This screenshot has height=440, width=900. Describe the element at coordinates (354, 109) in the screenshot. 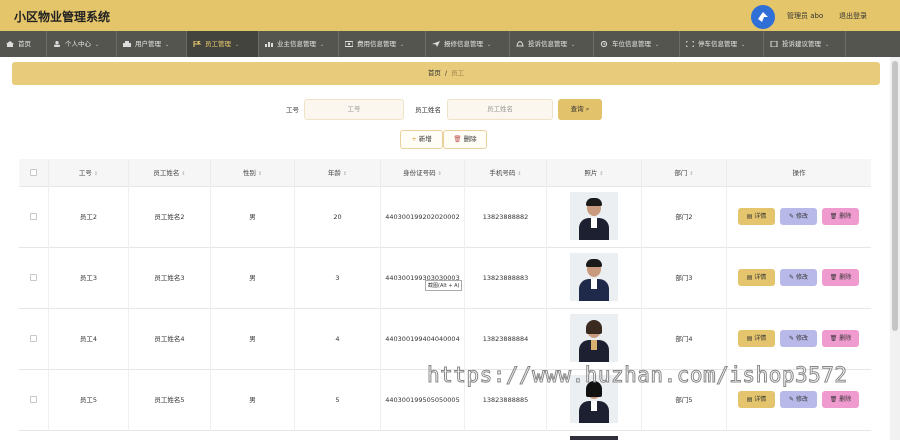

I see `staff-id-input: 工号` at that location.